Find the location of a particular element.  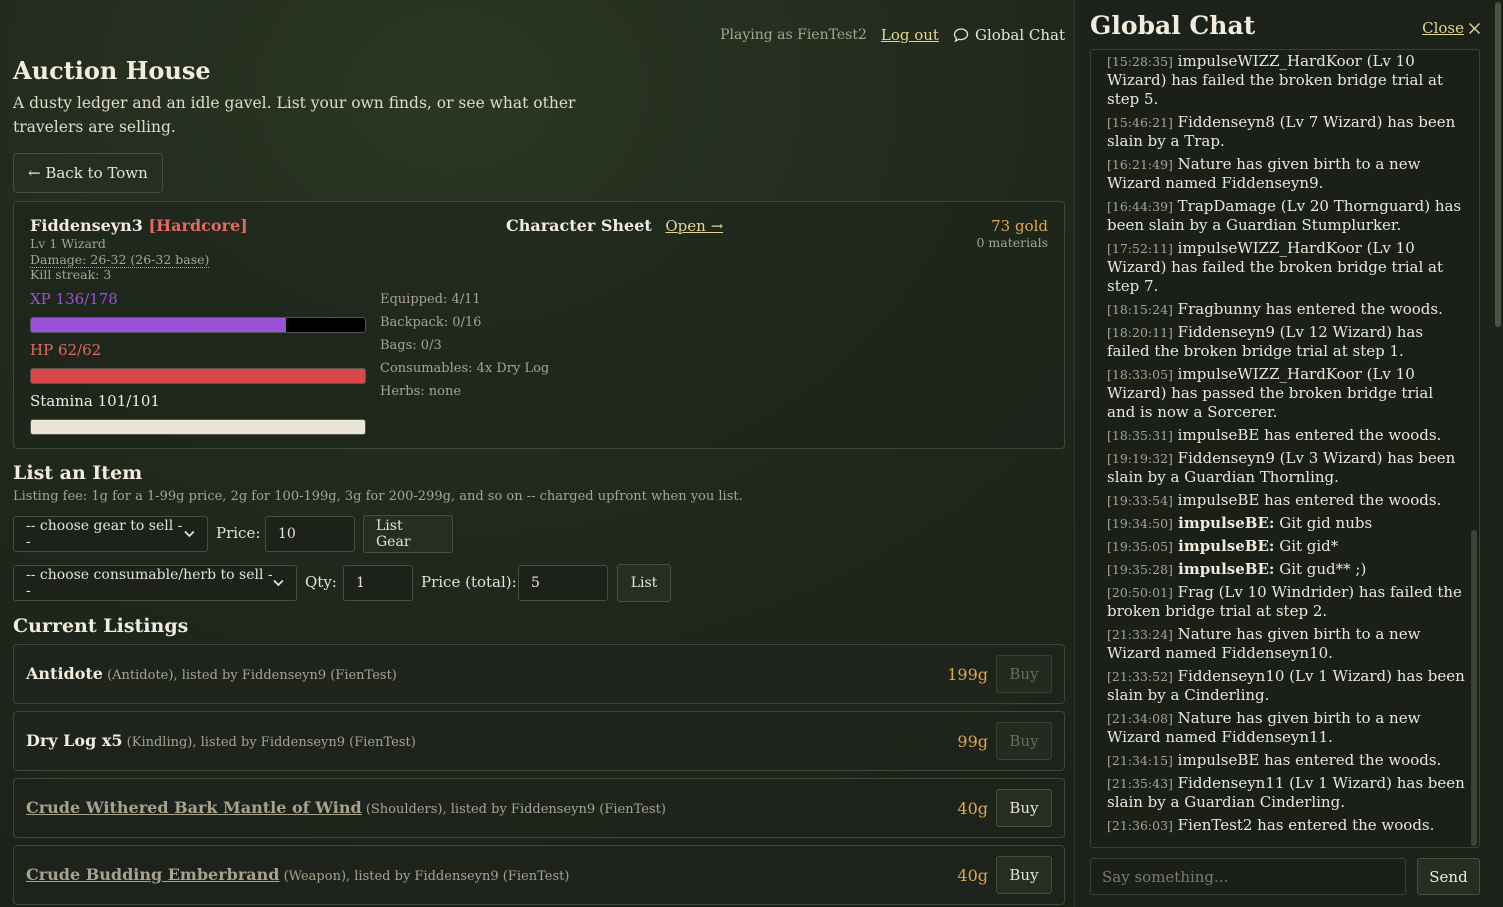

page-scrollbar-thumb is located at coordinates (1498, 164).